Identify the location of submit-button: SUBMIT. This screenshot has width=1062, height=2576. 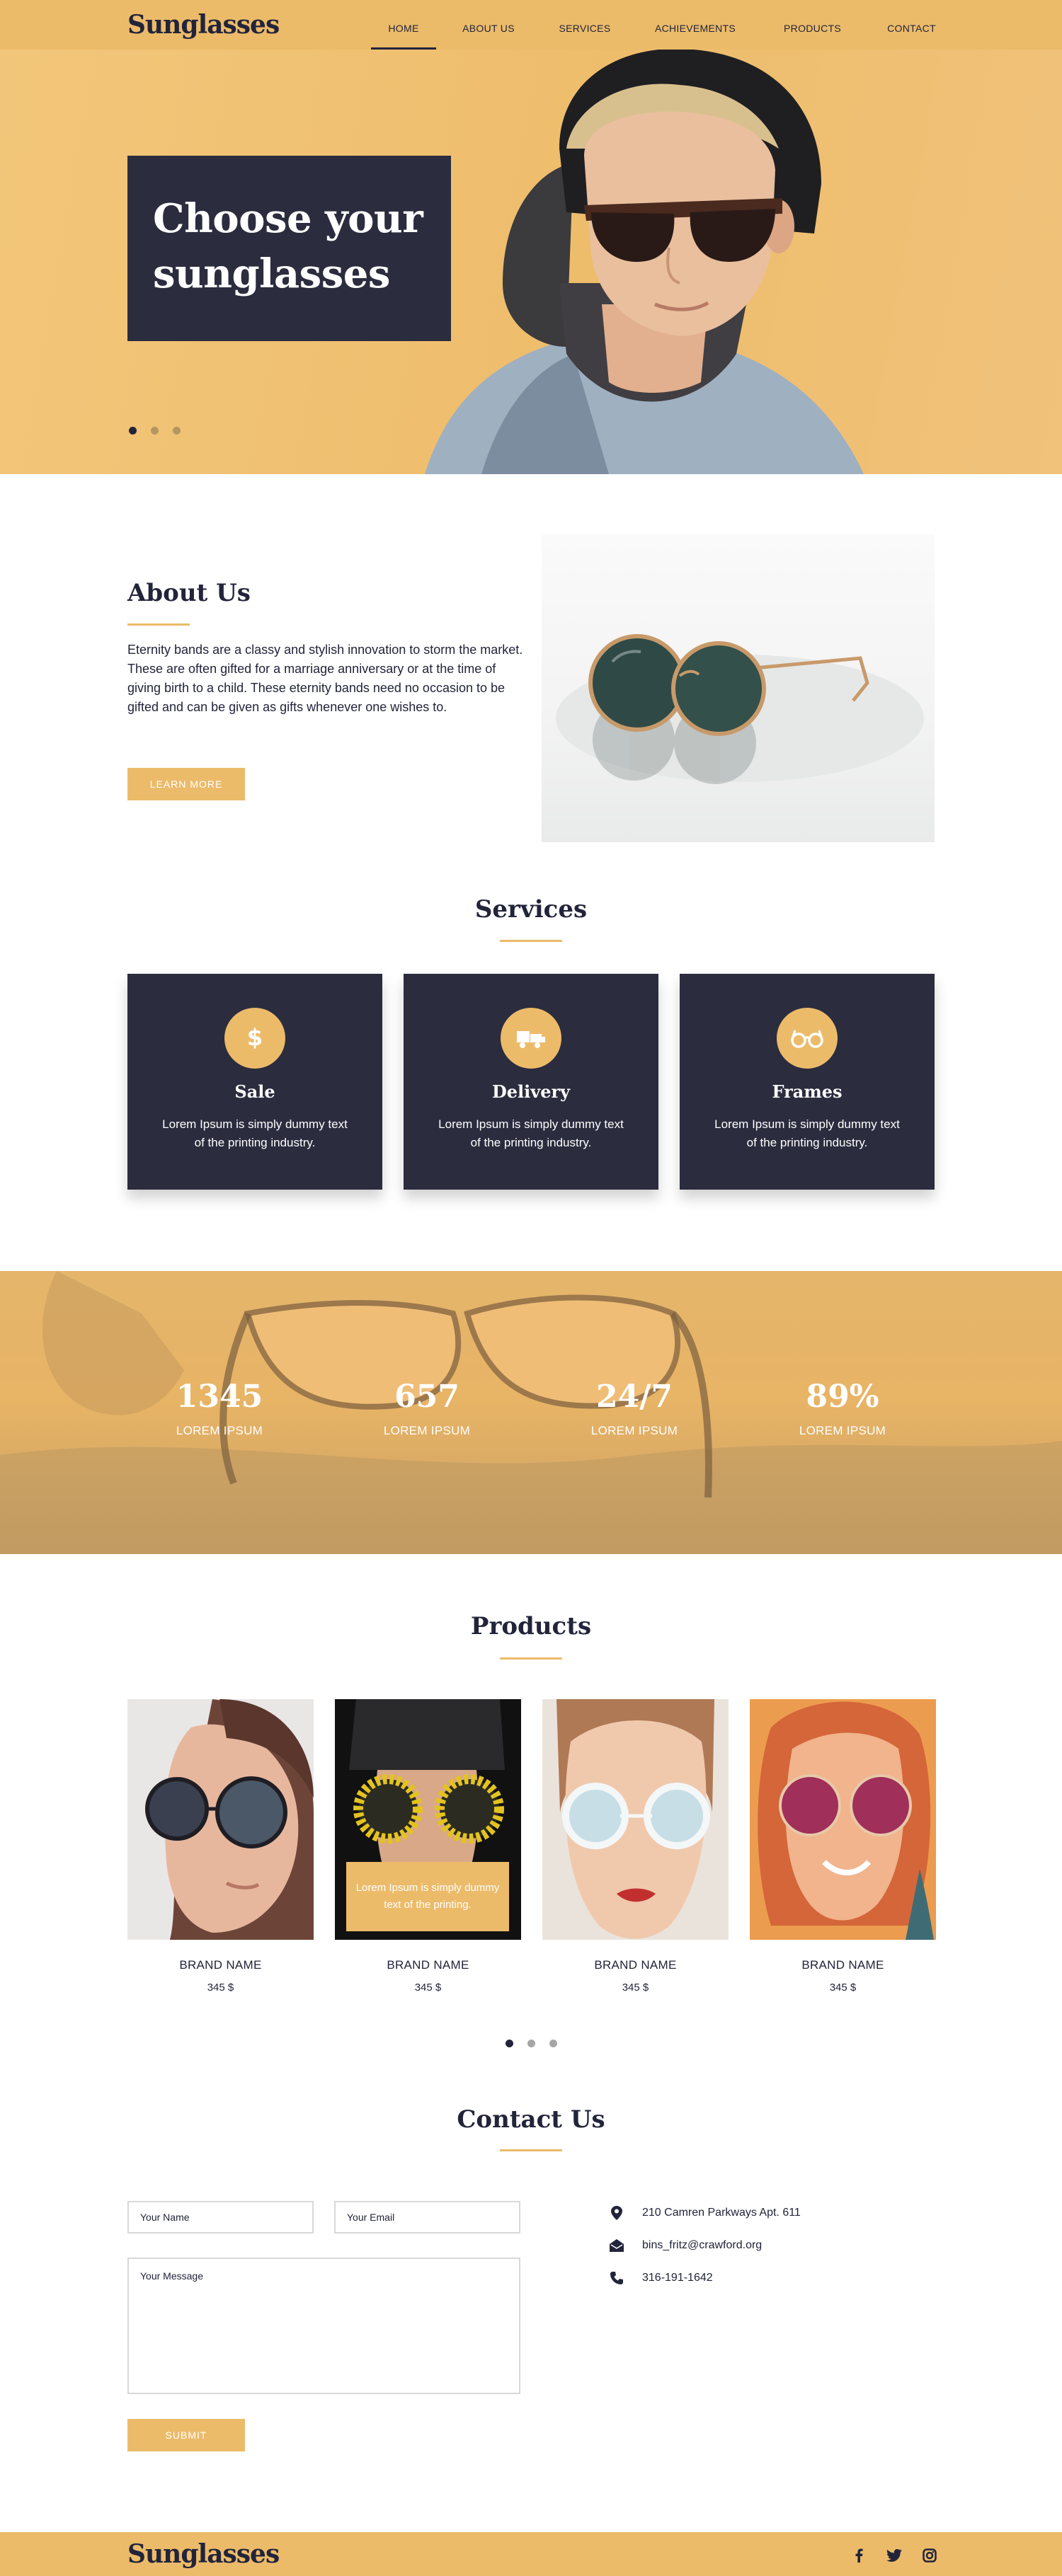
(186, 2435).